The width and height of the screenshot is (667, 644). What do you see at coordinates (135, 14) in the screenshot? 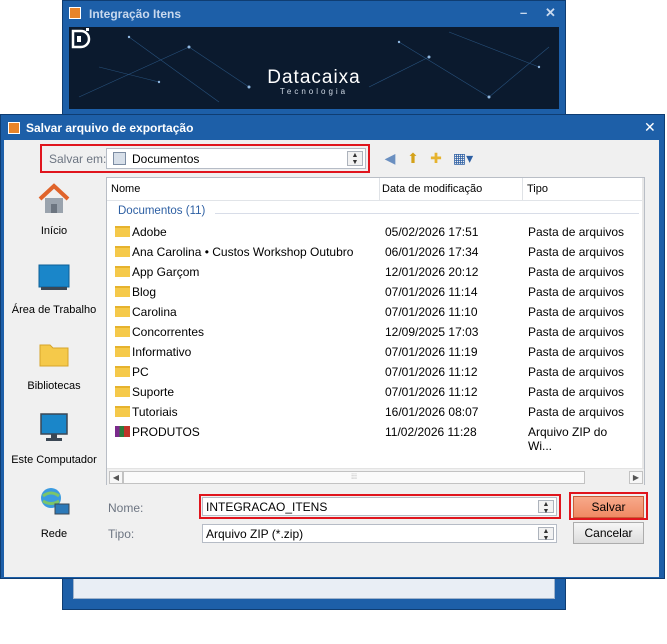
I see `background-window-title: Integração Itens` at bounding box center [135, 14].